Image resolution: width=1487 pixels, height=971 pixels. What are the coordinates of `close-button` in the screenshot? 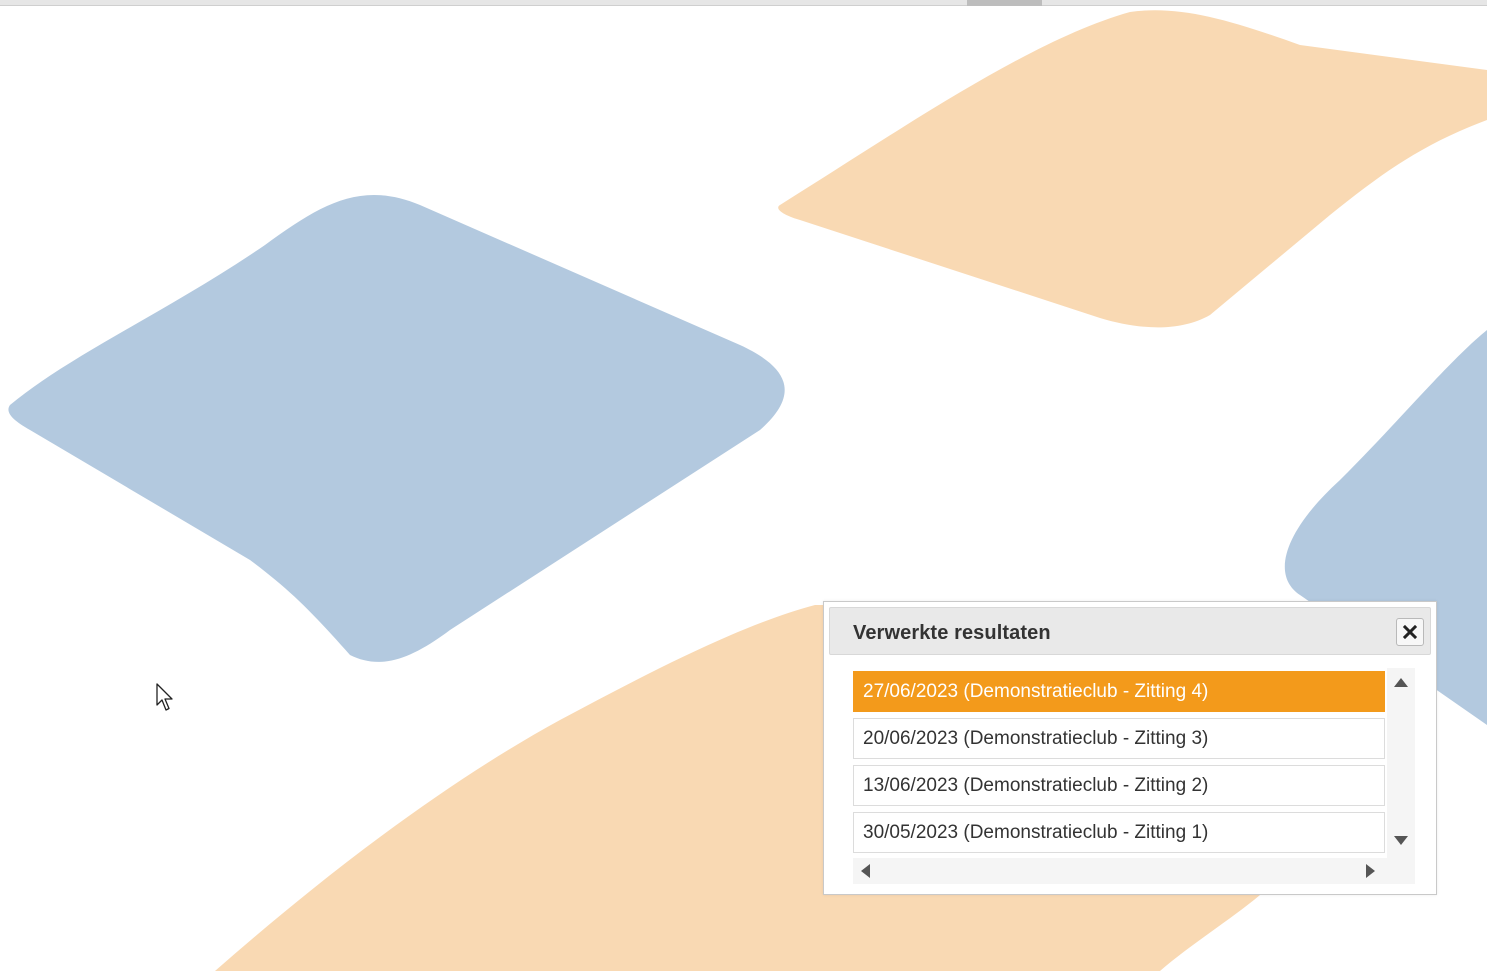 It's located at (1410, 632).